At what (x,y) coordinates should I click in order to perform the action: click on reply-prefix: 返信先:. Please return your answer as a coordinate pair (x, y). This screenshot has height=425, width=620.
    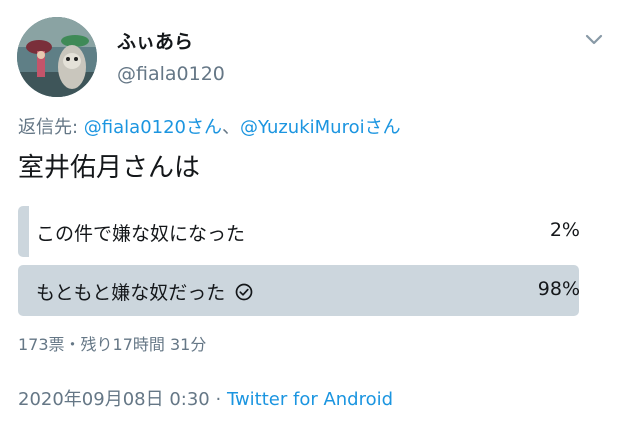
    Looking at the image, I should click on (51, 127).